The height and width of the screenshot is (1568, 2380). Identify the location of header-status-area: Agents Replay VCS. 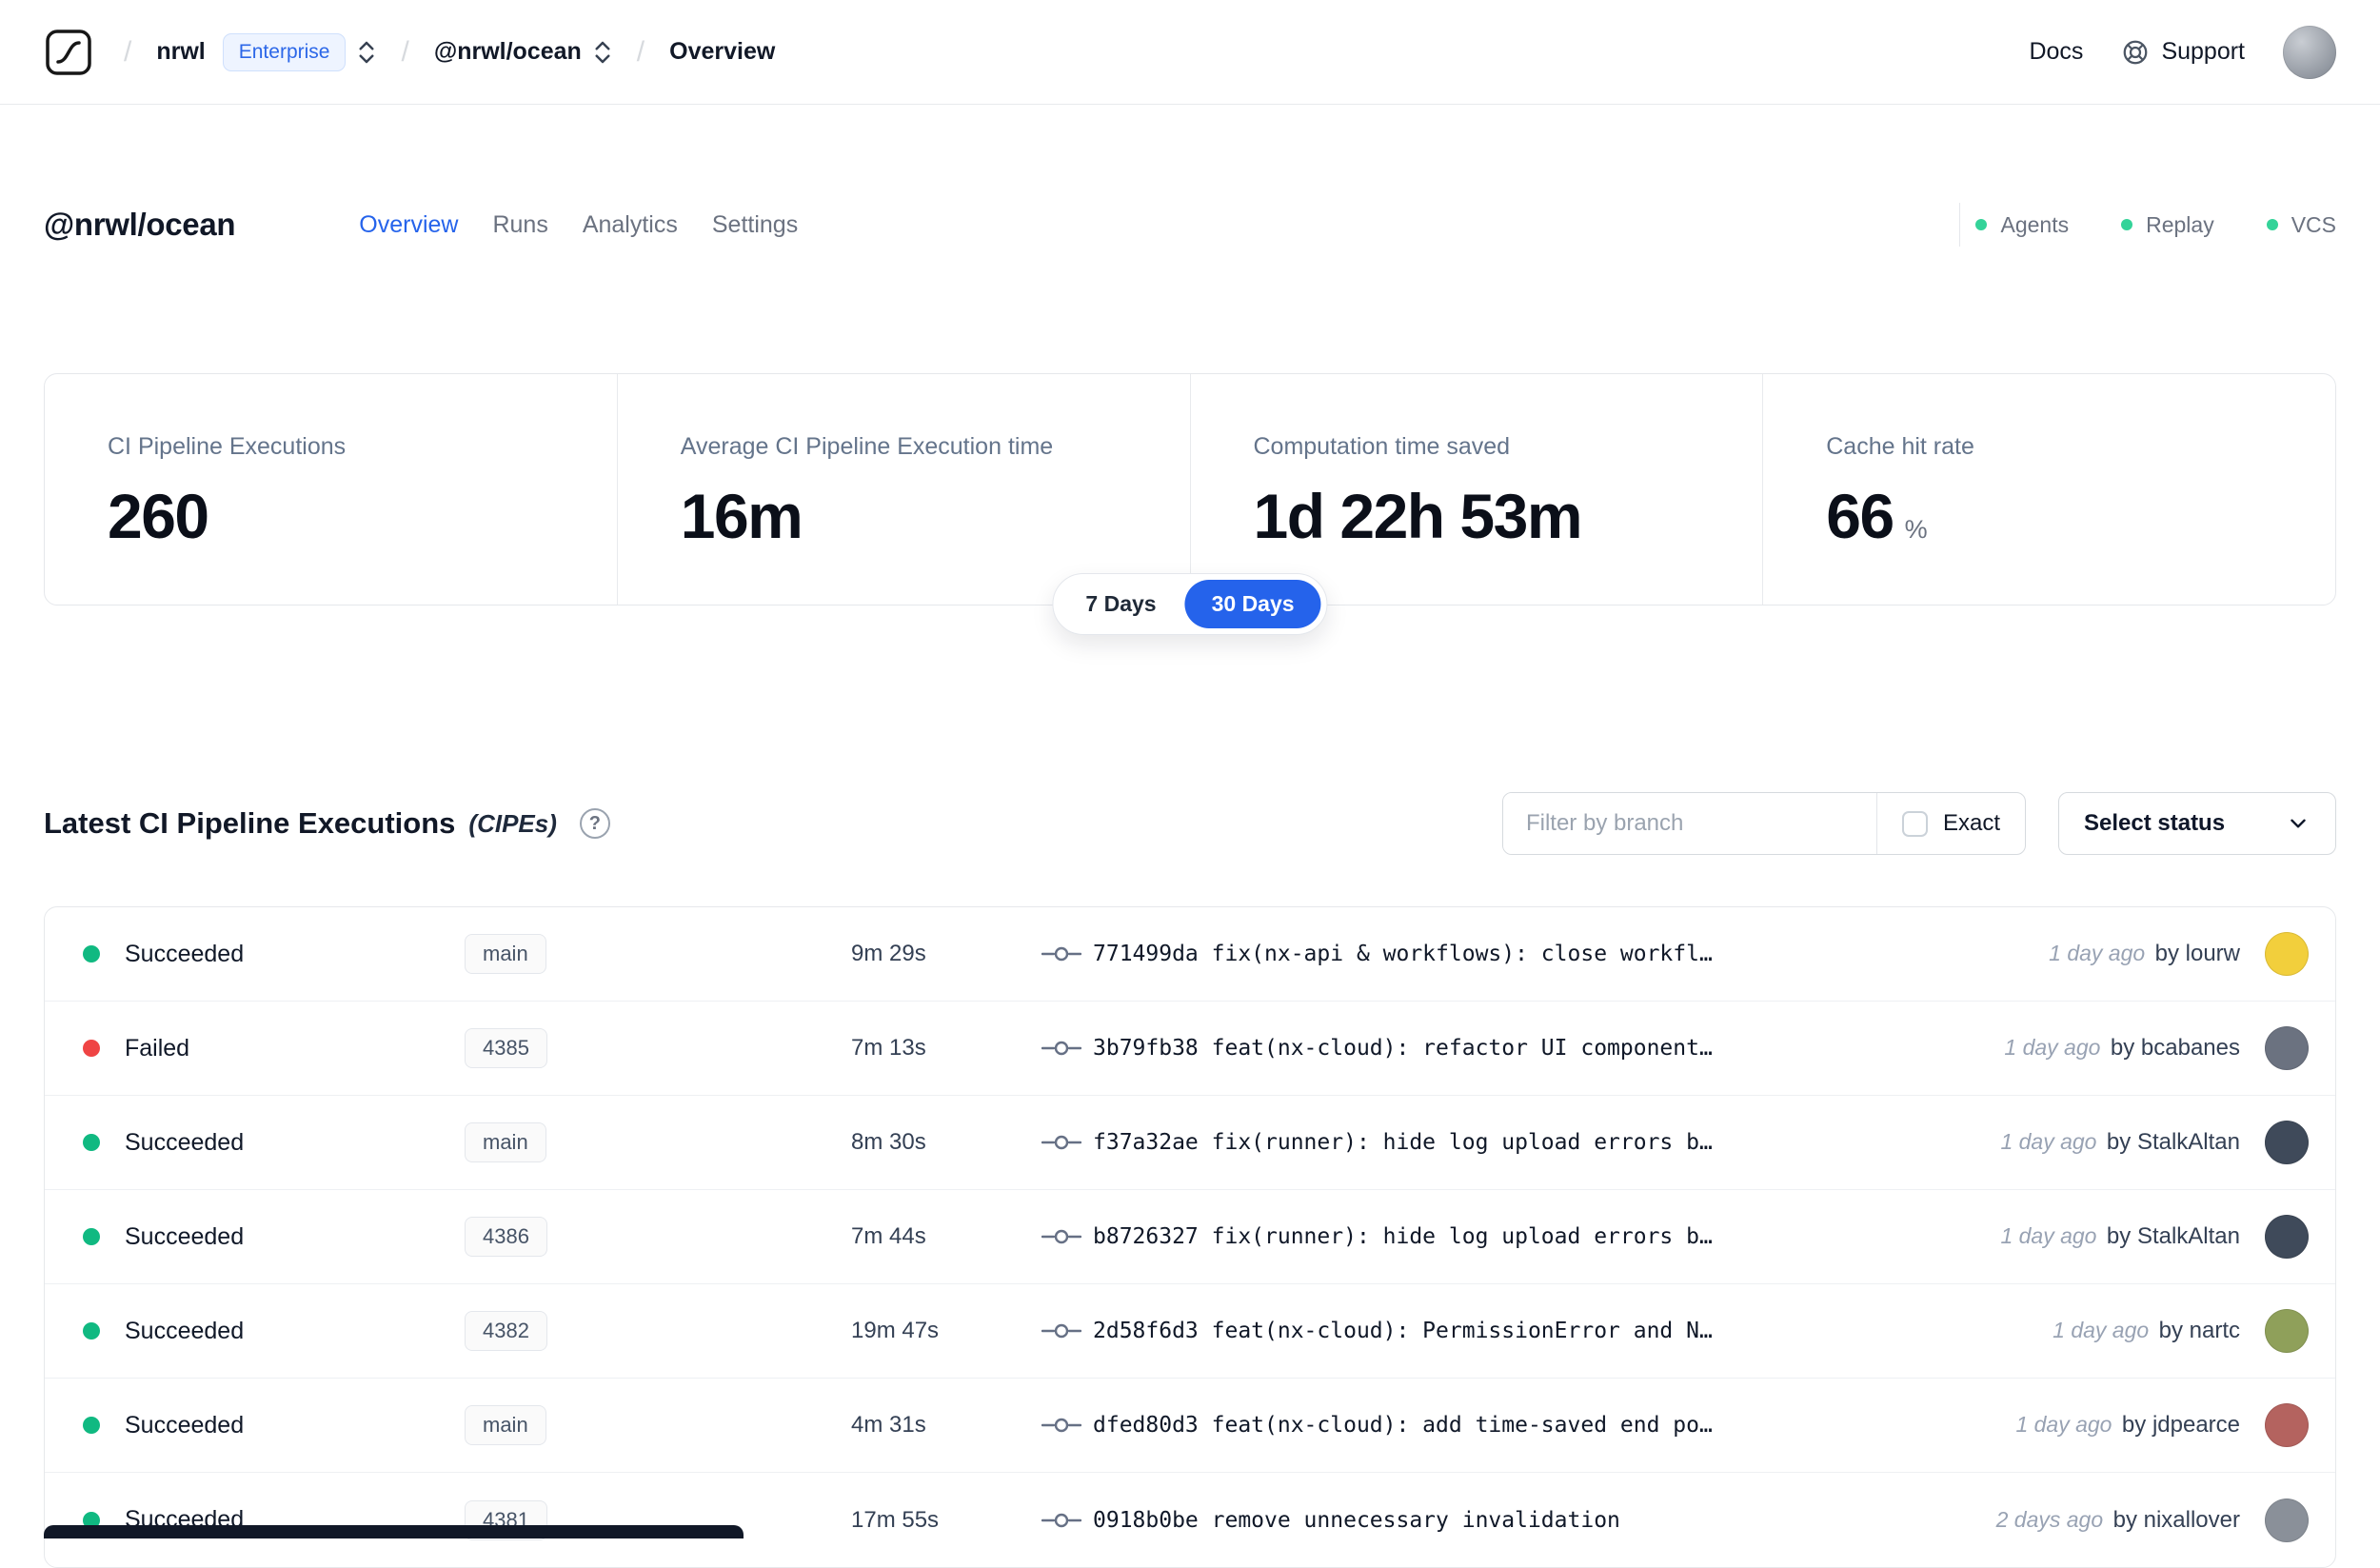
(2147, 225).